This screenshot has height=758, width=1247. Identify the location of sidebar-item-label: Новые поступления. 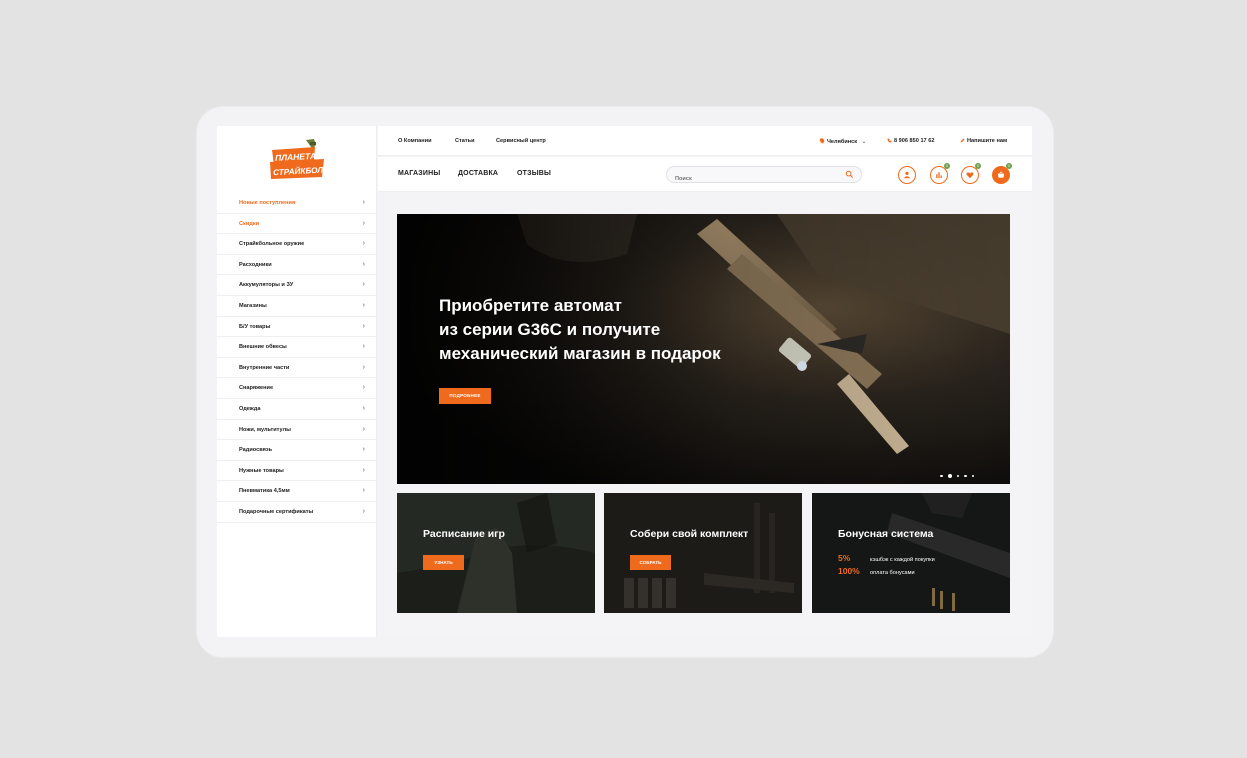
(267, 203).